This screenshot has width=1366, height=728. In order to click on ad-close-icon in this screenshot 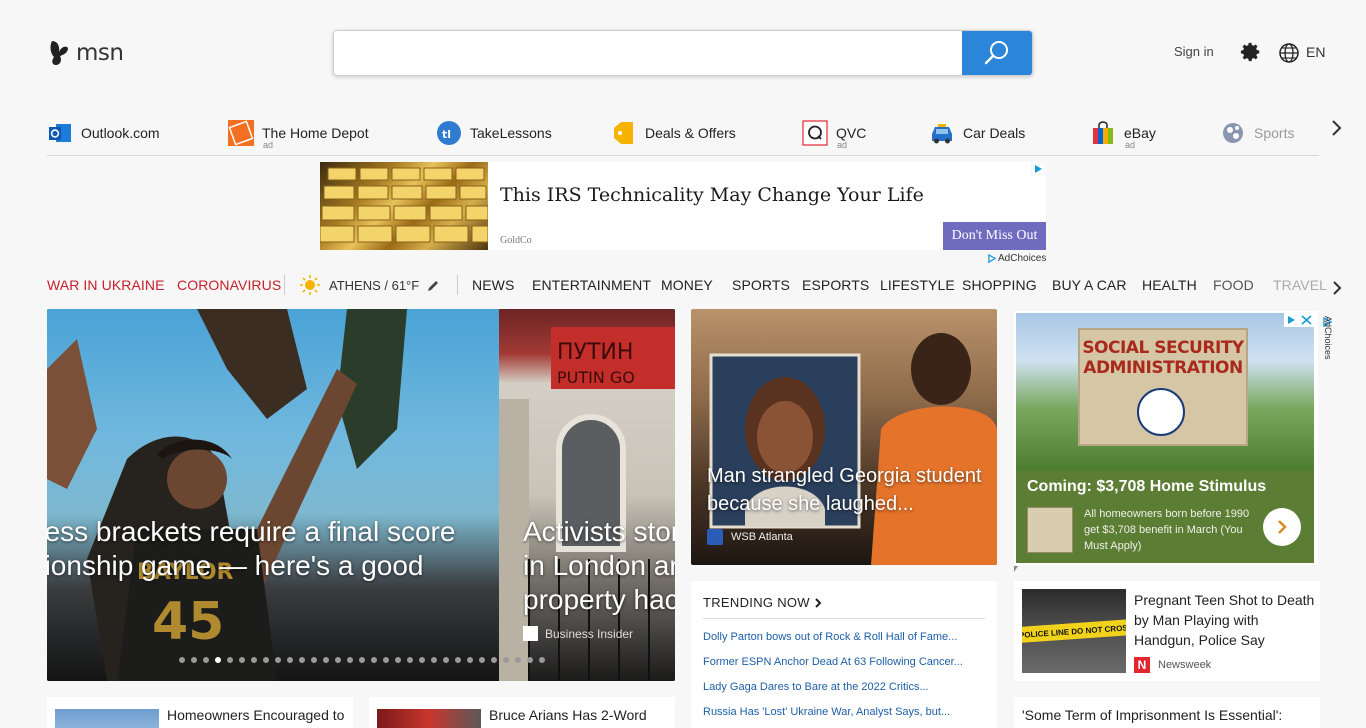, I will do `click(1299, 320)`.